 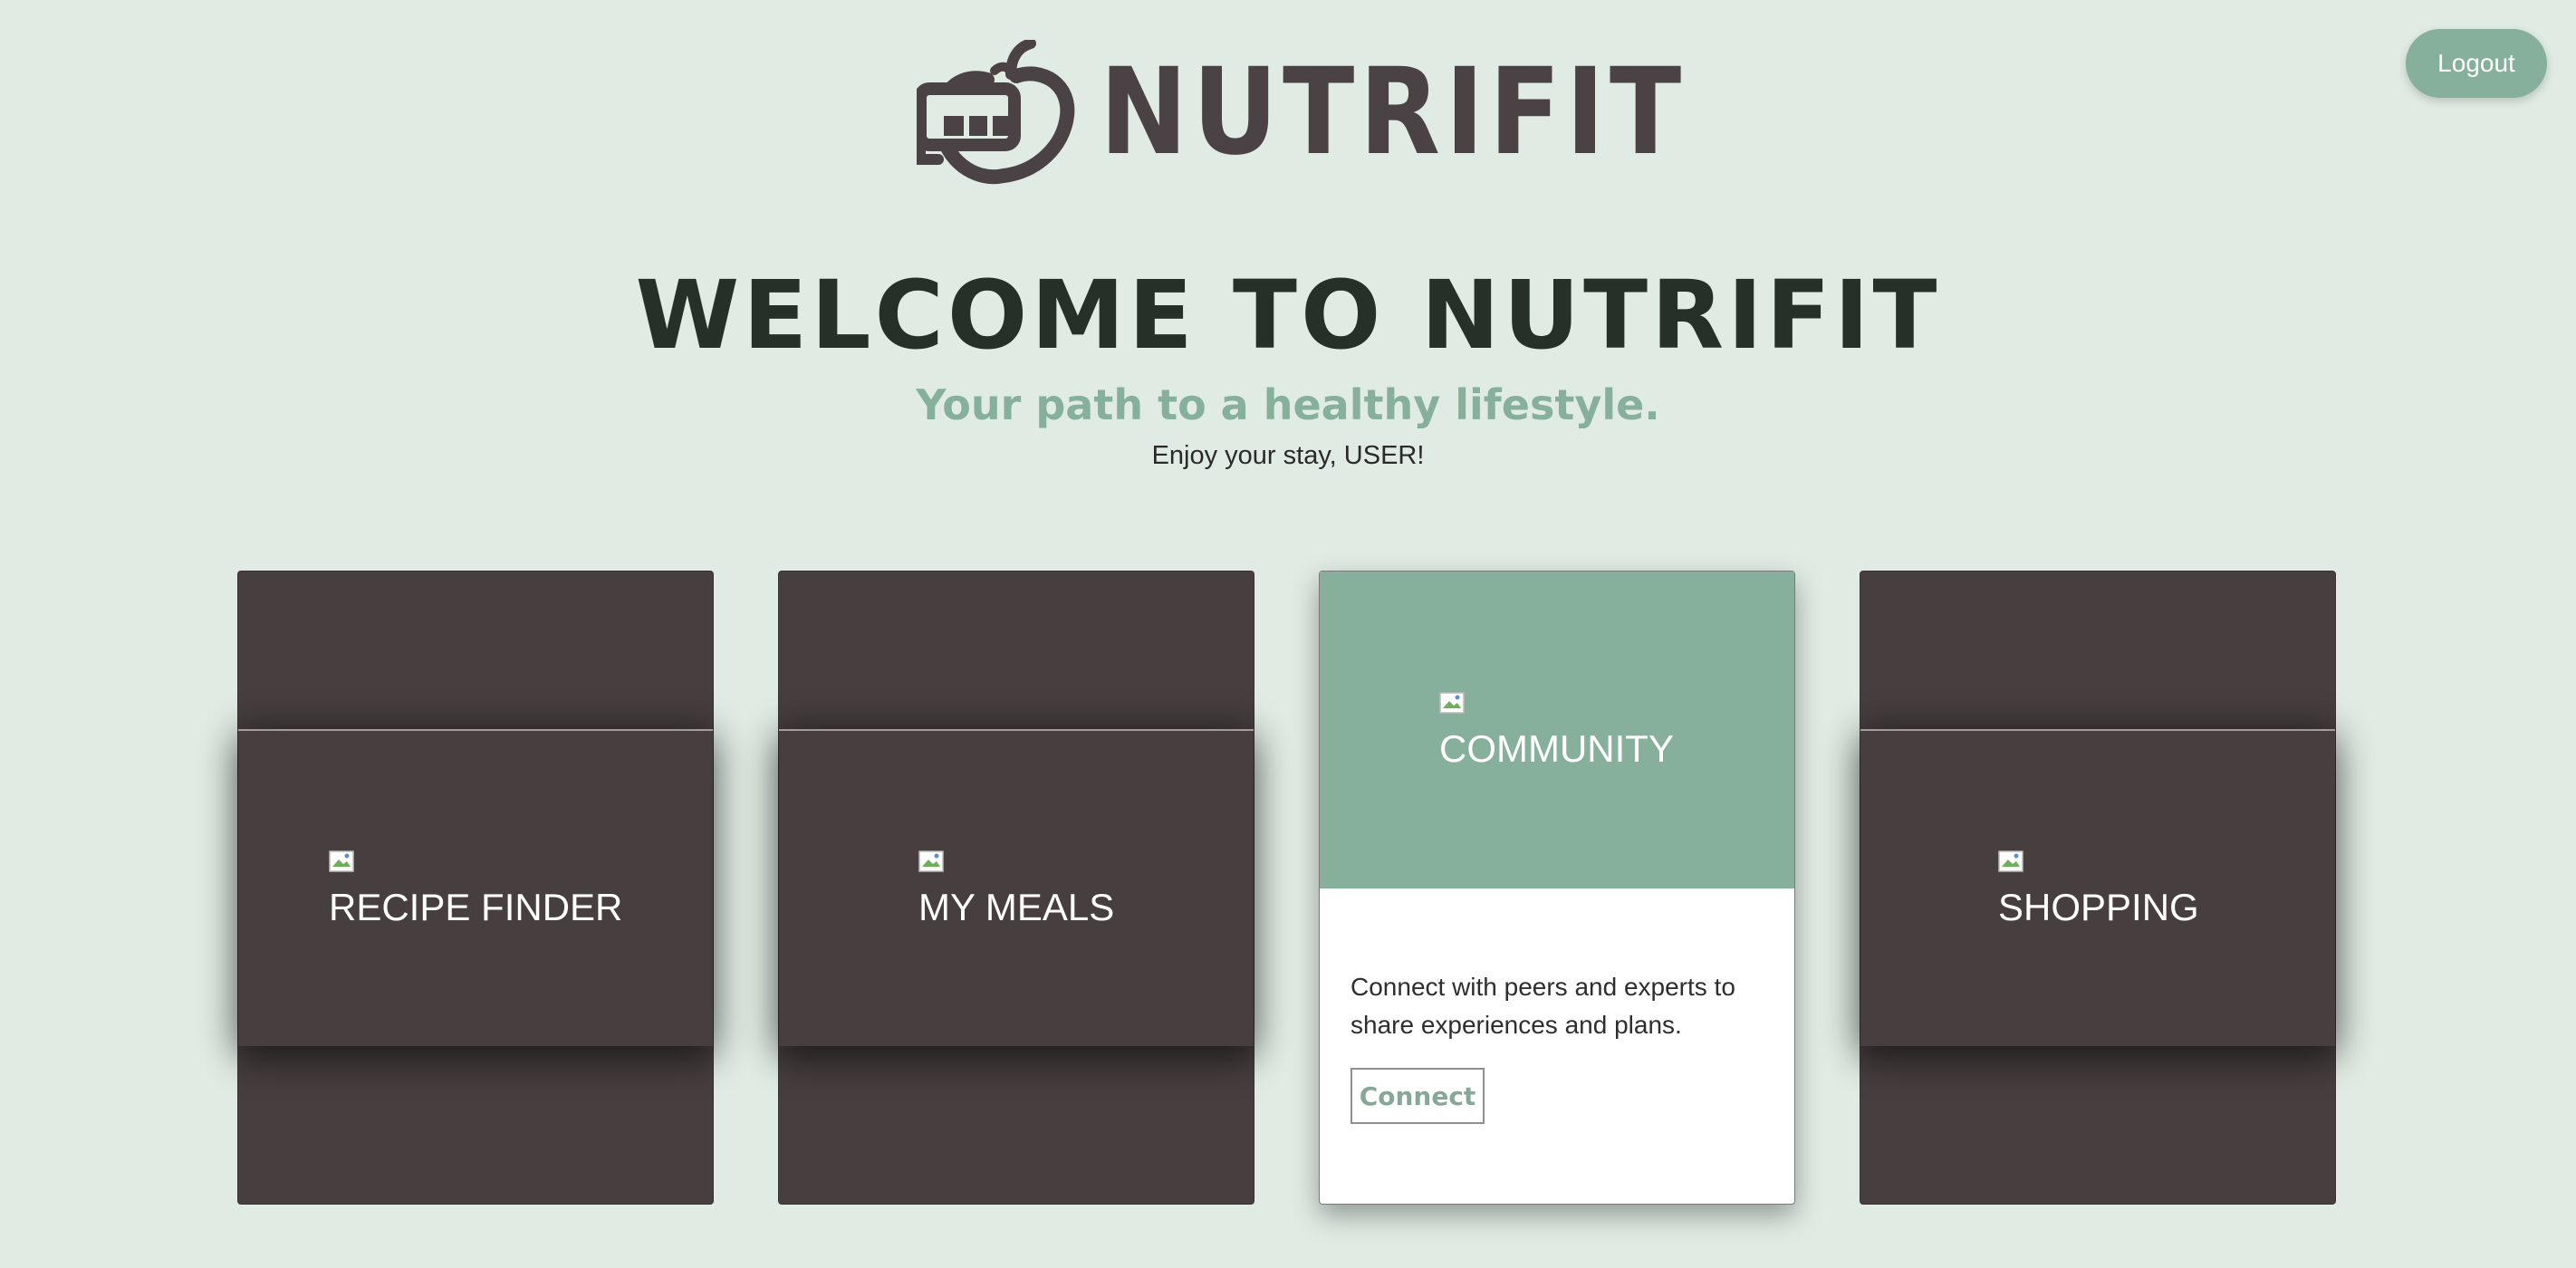 I want to click on nutrifit-logo: NUTRIFIT, so click(x=1341, y=112).